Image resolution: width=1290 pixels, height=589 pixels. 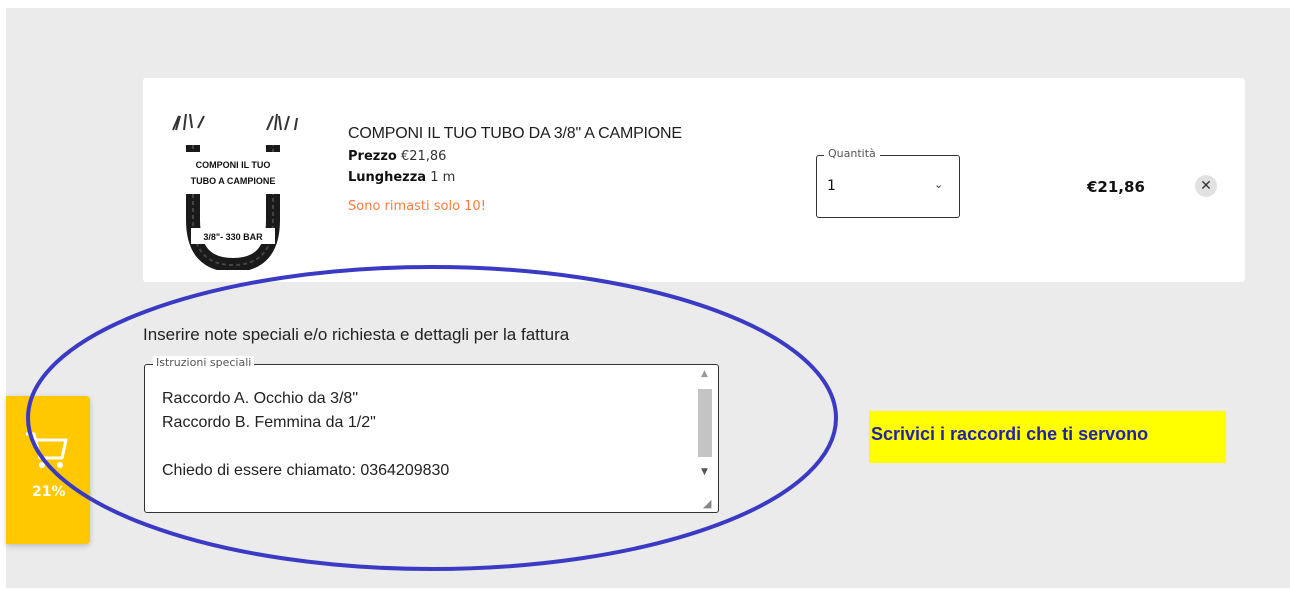 I want to click on scroll-thumb, so click(x=705, y=423).